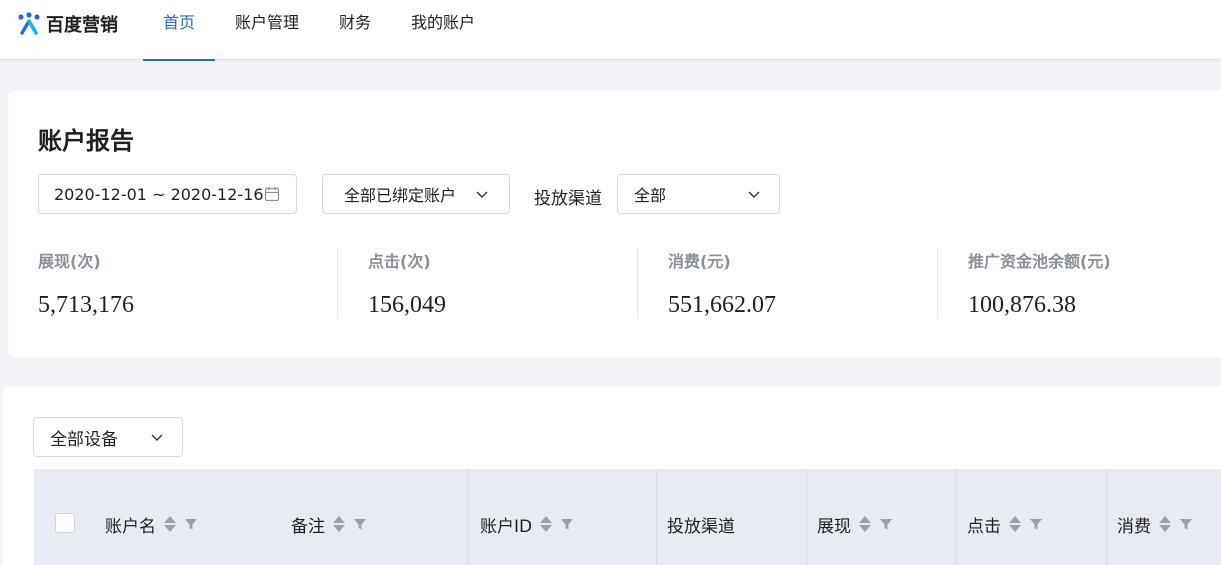 Image resolution: width=1221 pixels, height=565 pixels. I want to click on main-nav: 首页 账户管理 财务 我的账户, so click(319, 30).